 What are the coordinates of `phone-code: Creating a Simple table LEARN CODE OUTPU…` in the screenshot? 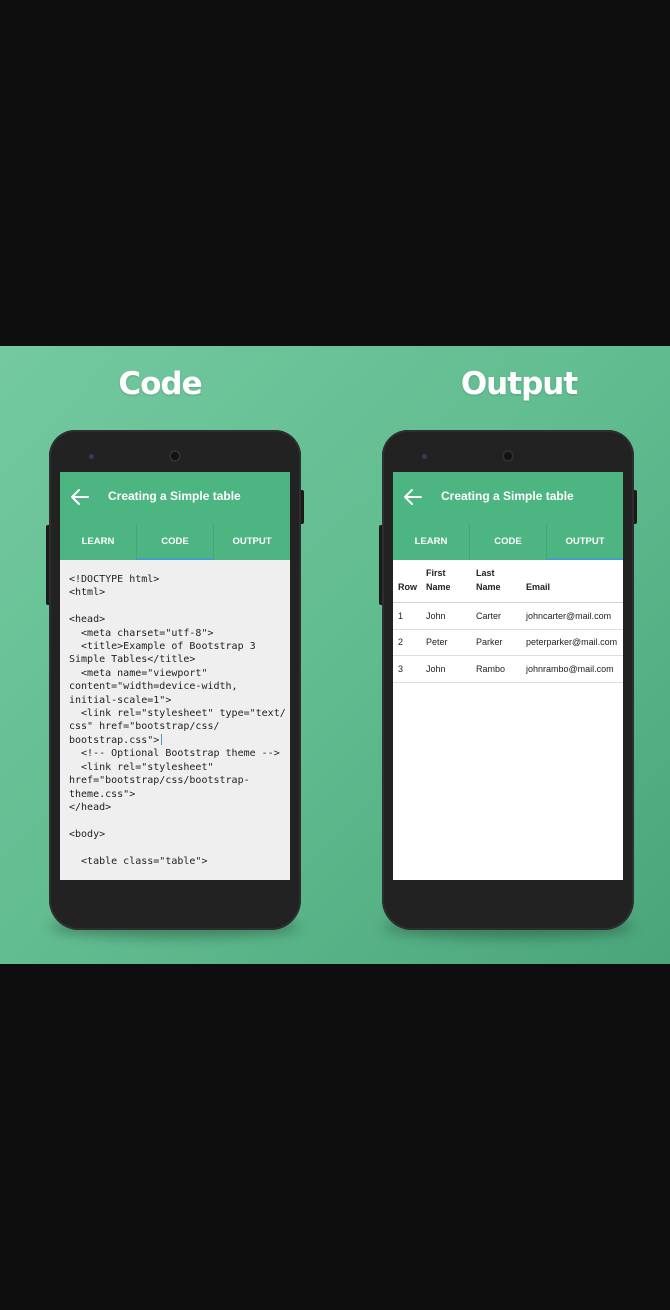 It's located at (175, 680).